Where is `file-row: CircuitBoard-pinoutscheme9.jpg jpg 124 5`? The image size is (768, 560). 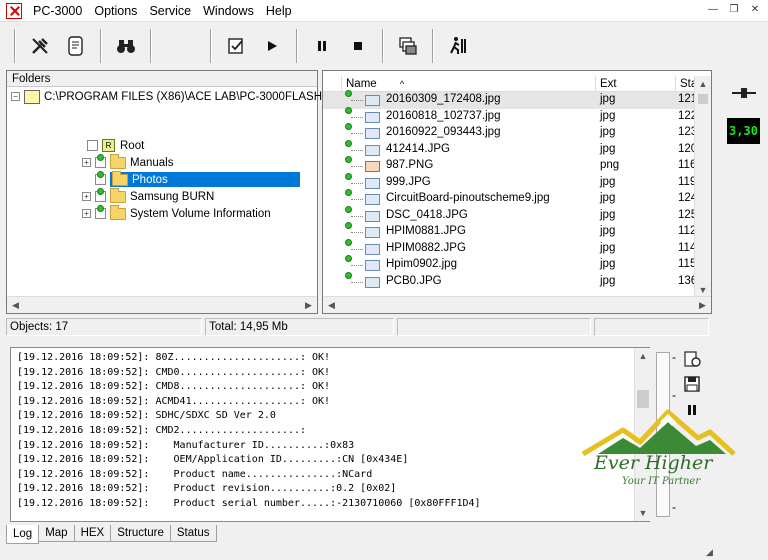 file-row: CircuitBoard-pinoutscheme9.jpg jpg 124 5 is located at coordinates (515, 198).